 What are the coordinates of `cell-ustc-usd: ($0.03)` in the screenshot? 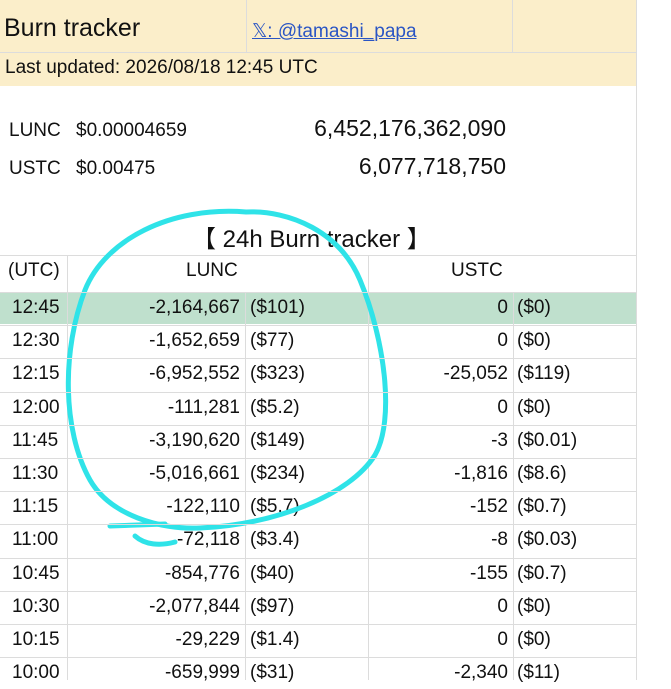 It's located at (547, 540).